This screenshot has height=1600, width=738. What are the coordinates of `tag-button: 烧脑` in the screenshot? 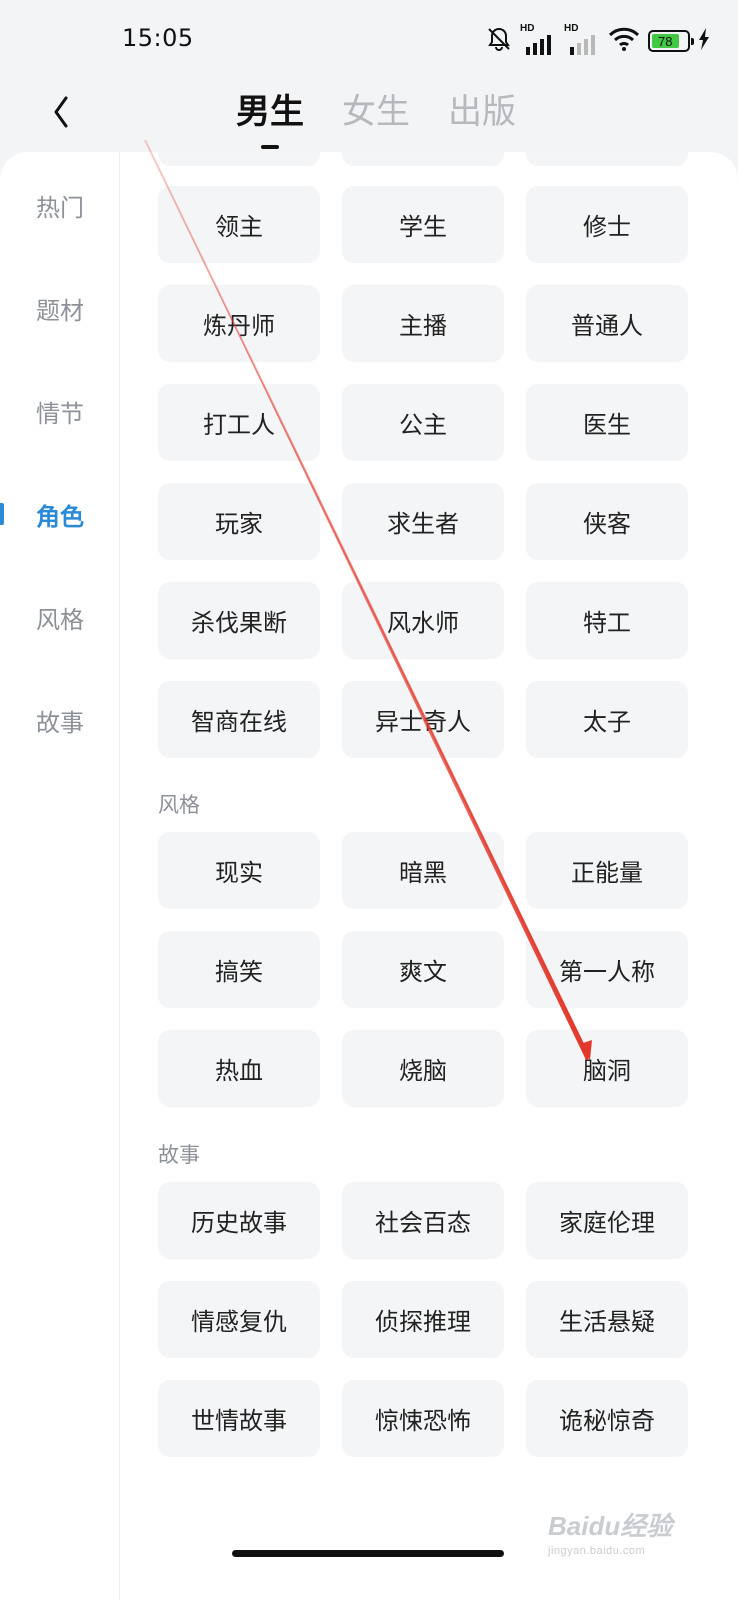 It's located at (423, 1068).